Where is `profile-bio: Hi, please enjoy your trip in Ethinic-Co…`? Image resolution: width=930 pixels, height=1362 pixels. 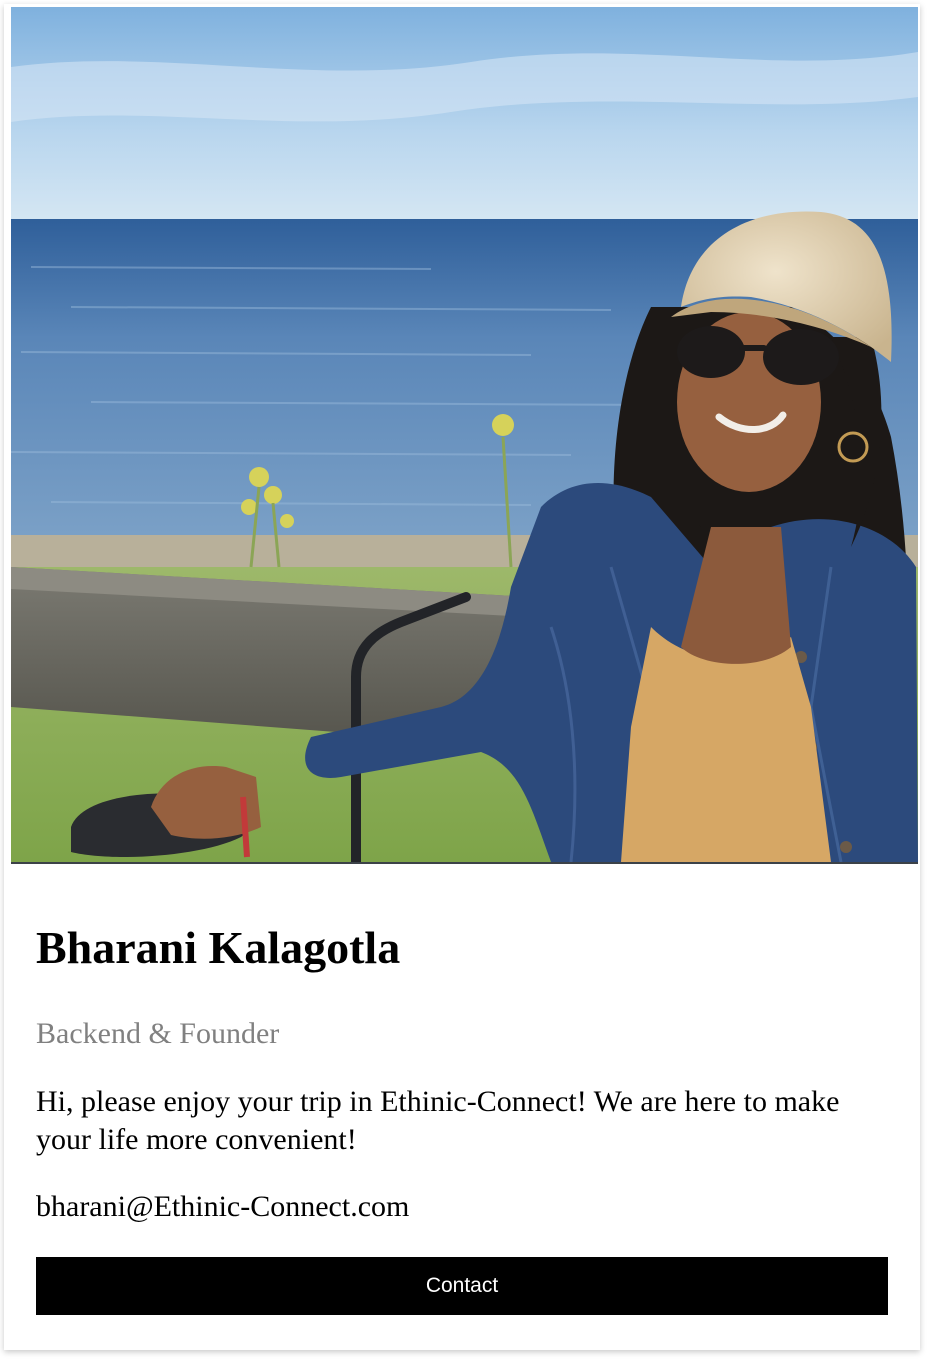 profile-bio: Hi, please enjoy your trip in Ethinic-Co… is located at coordinates (438, 1120).